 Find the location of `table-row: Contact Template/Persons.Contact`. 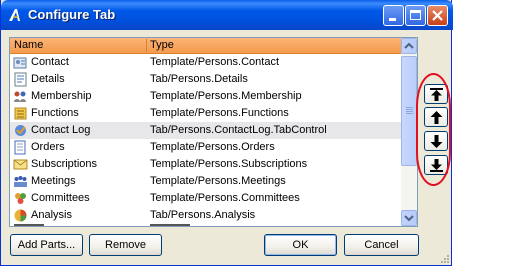

table-row: Contact Template/Persons.Contact is located at coordinates (205, 62).